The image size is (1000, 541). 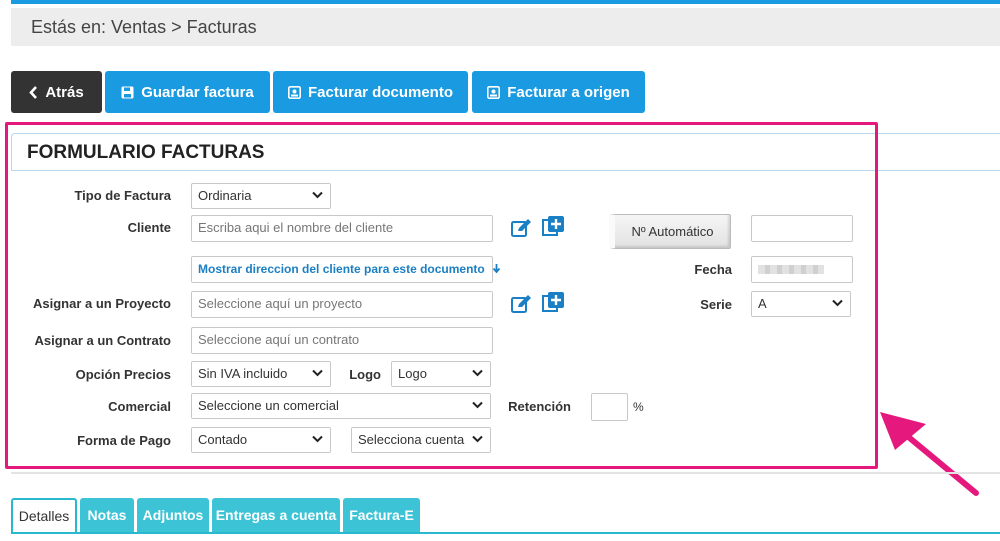 What do you see at coordinates (123, 374) in the screenshot?
I see `price-option-label: Opción Precios` at bounding box center [123, 374].